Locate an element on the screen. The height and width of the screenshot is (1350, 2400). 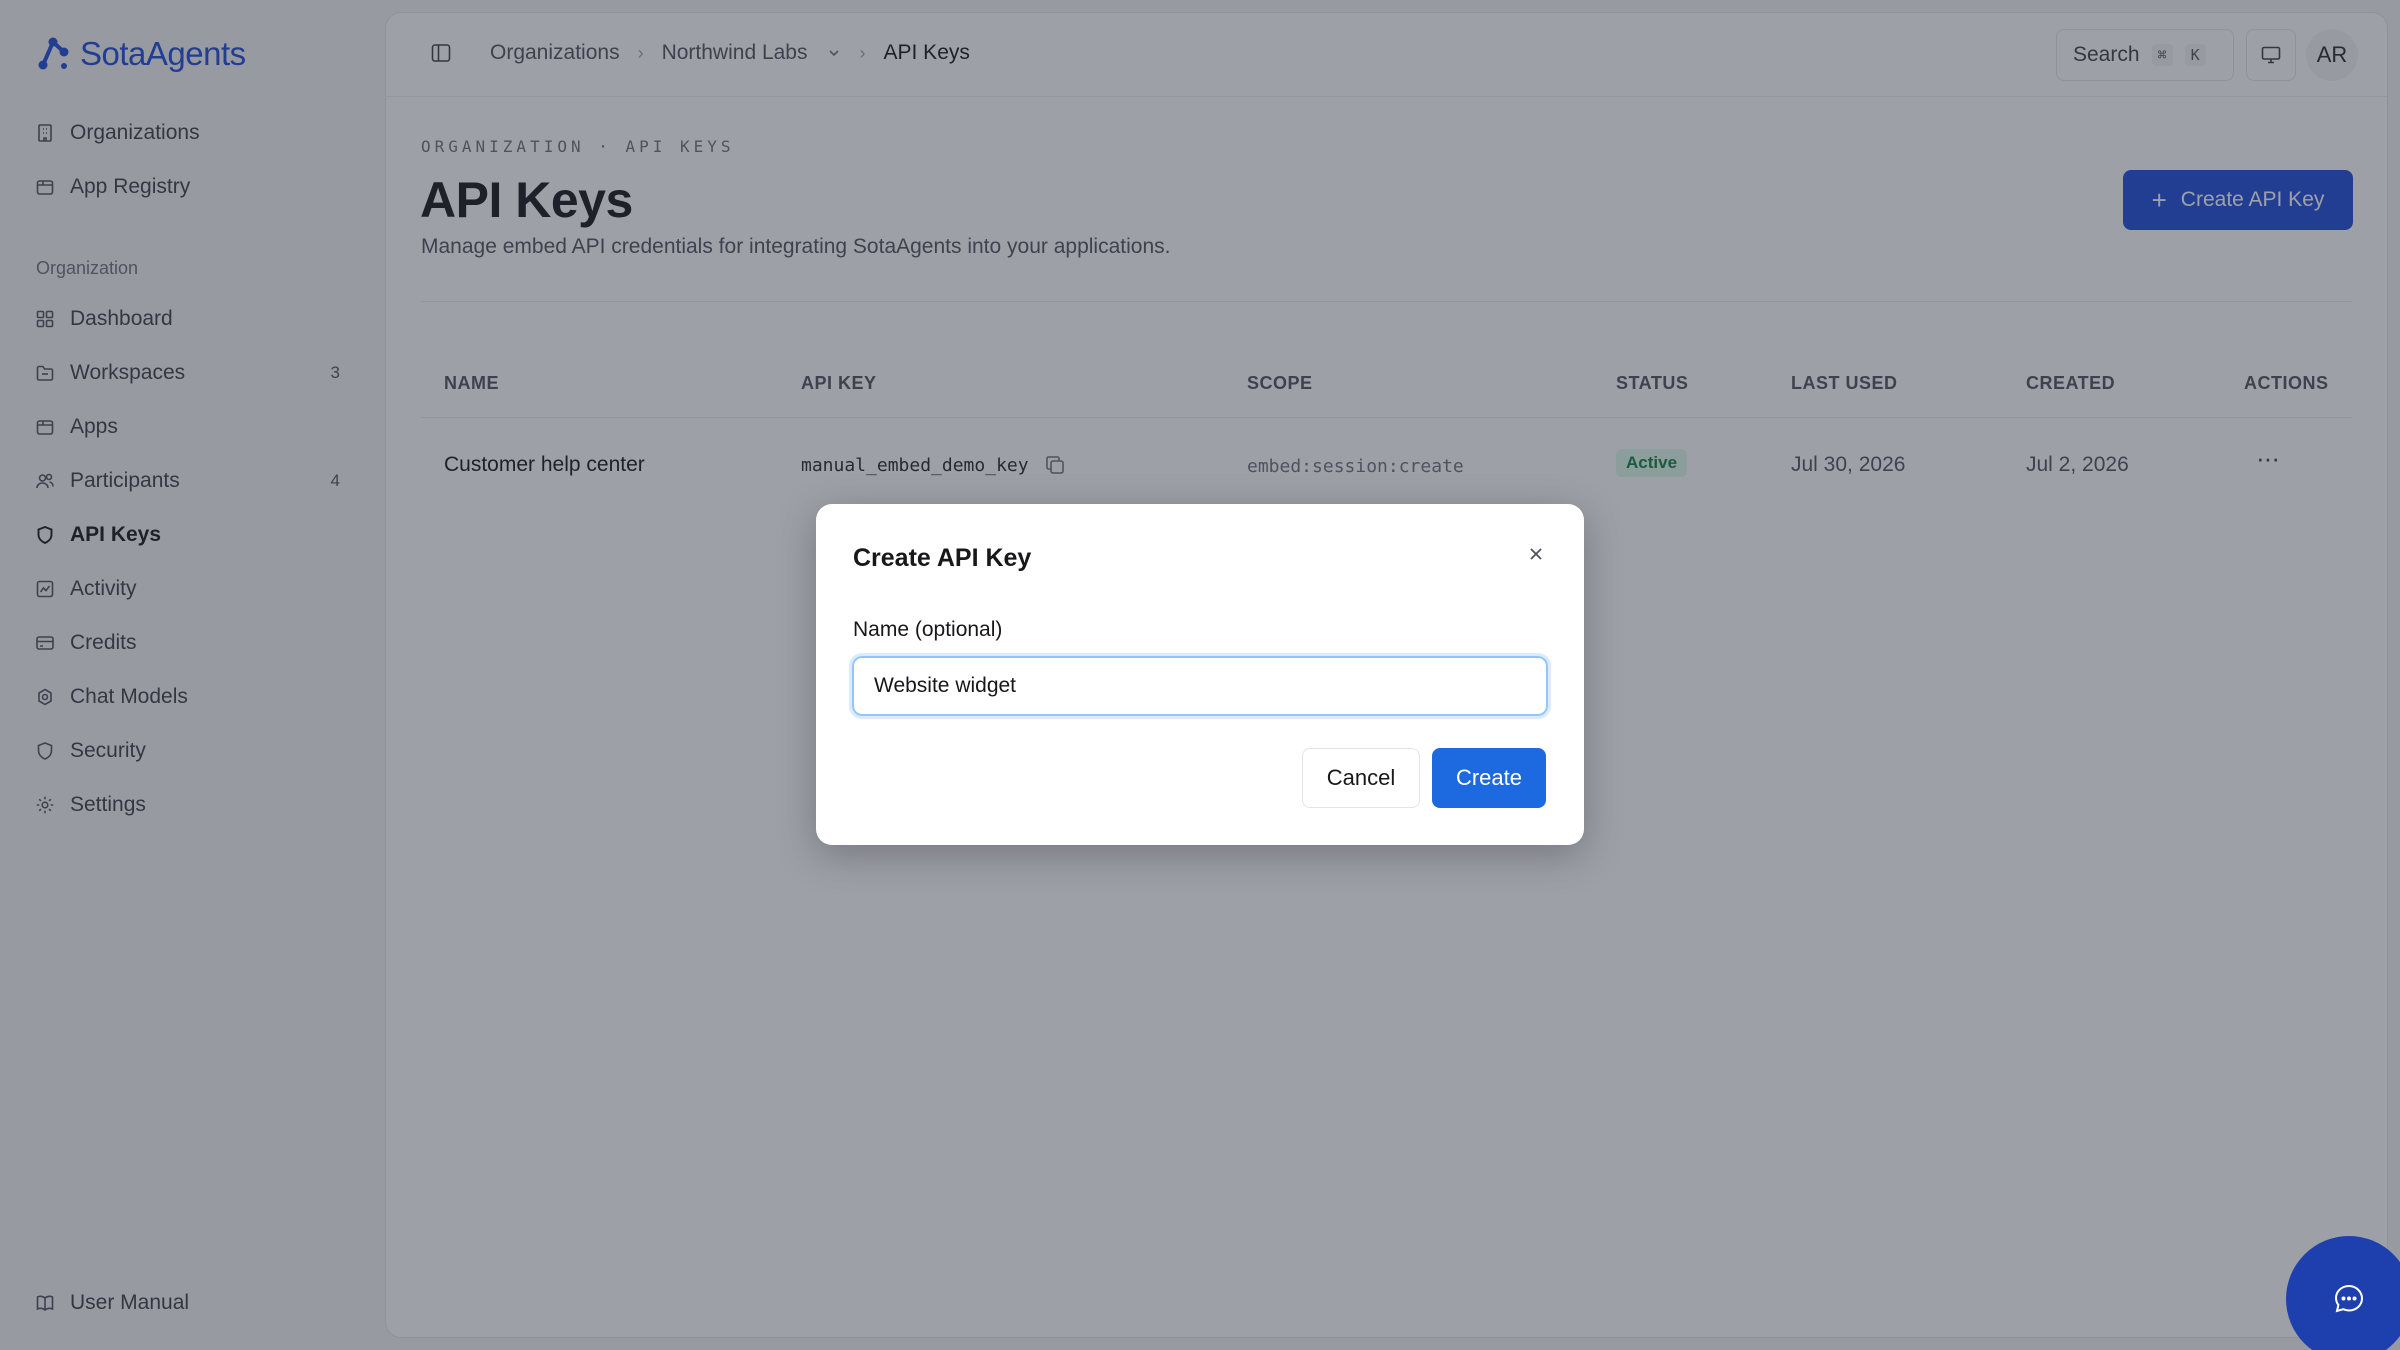
name-field-label: Name (optional) is located at coordinates (928, 629).